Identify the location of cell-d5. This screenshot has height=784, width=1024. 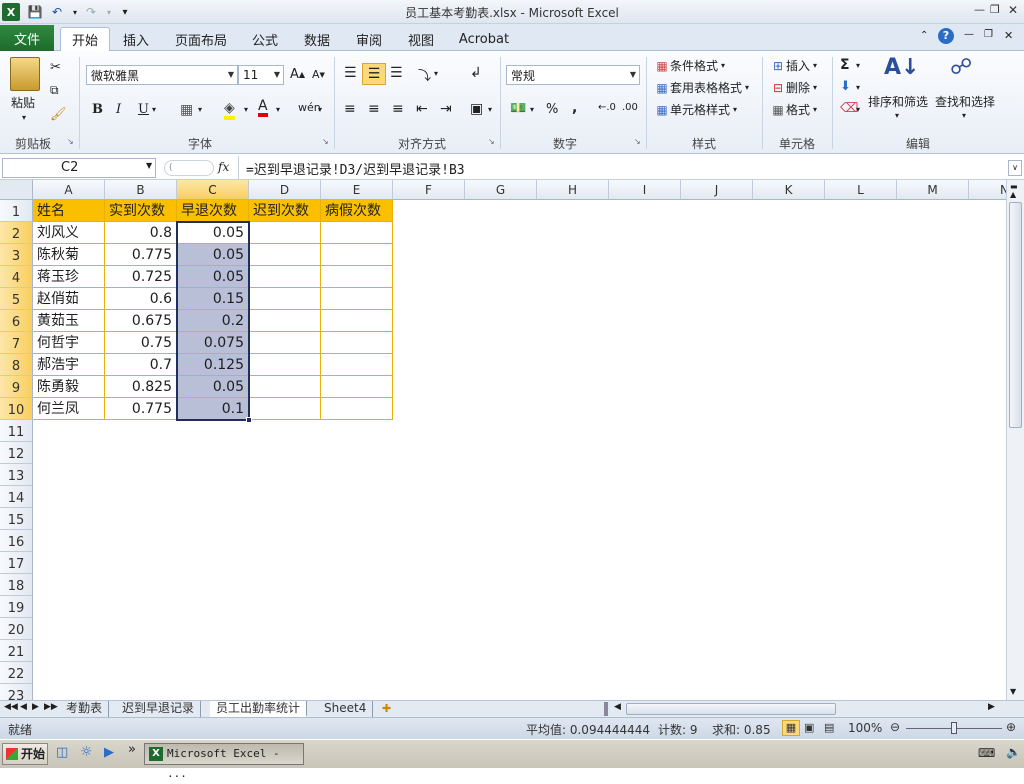
(285, 299).